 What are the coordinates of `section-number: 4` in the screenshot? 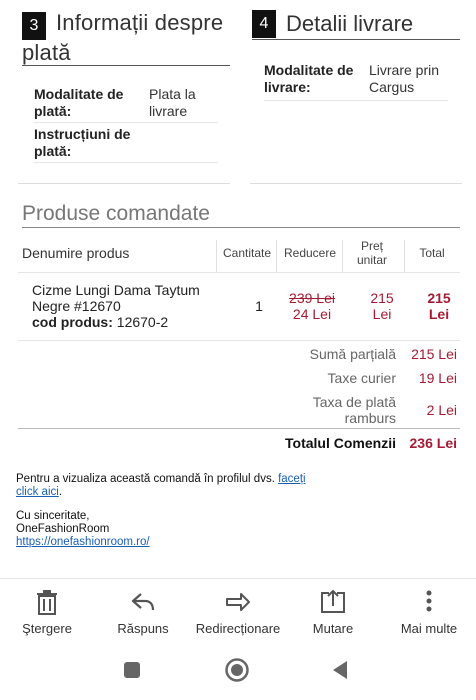 It's located at (264, 24).